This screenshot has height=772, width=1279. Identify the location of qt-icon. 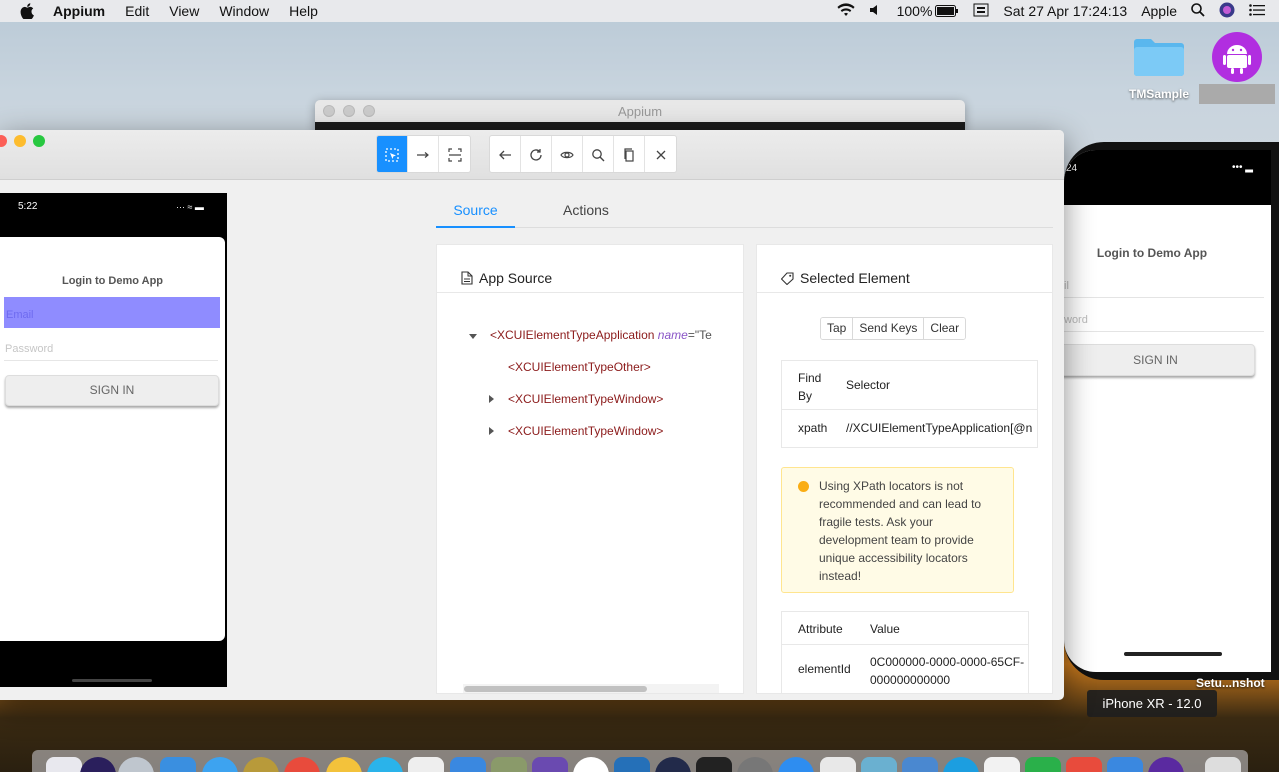
(1043, 764).